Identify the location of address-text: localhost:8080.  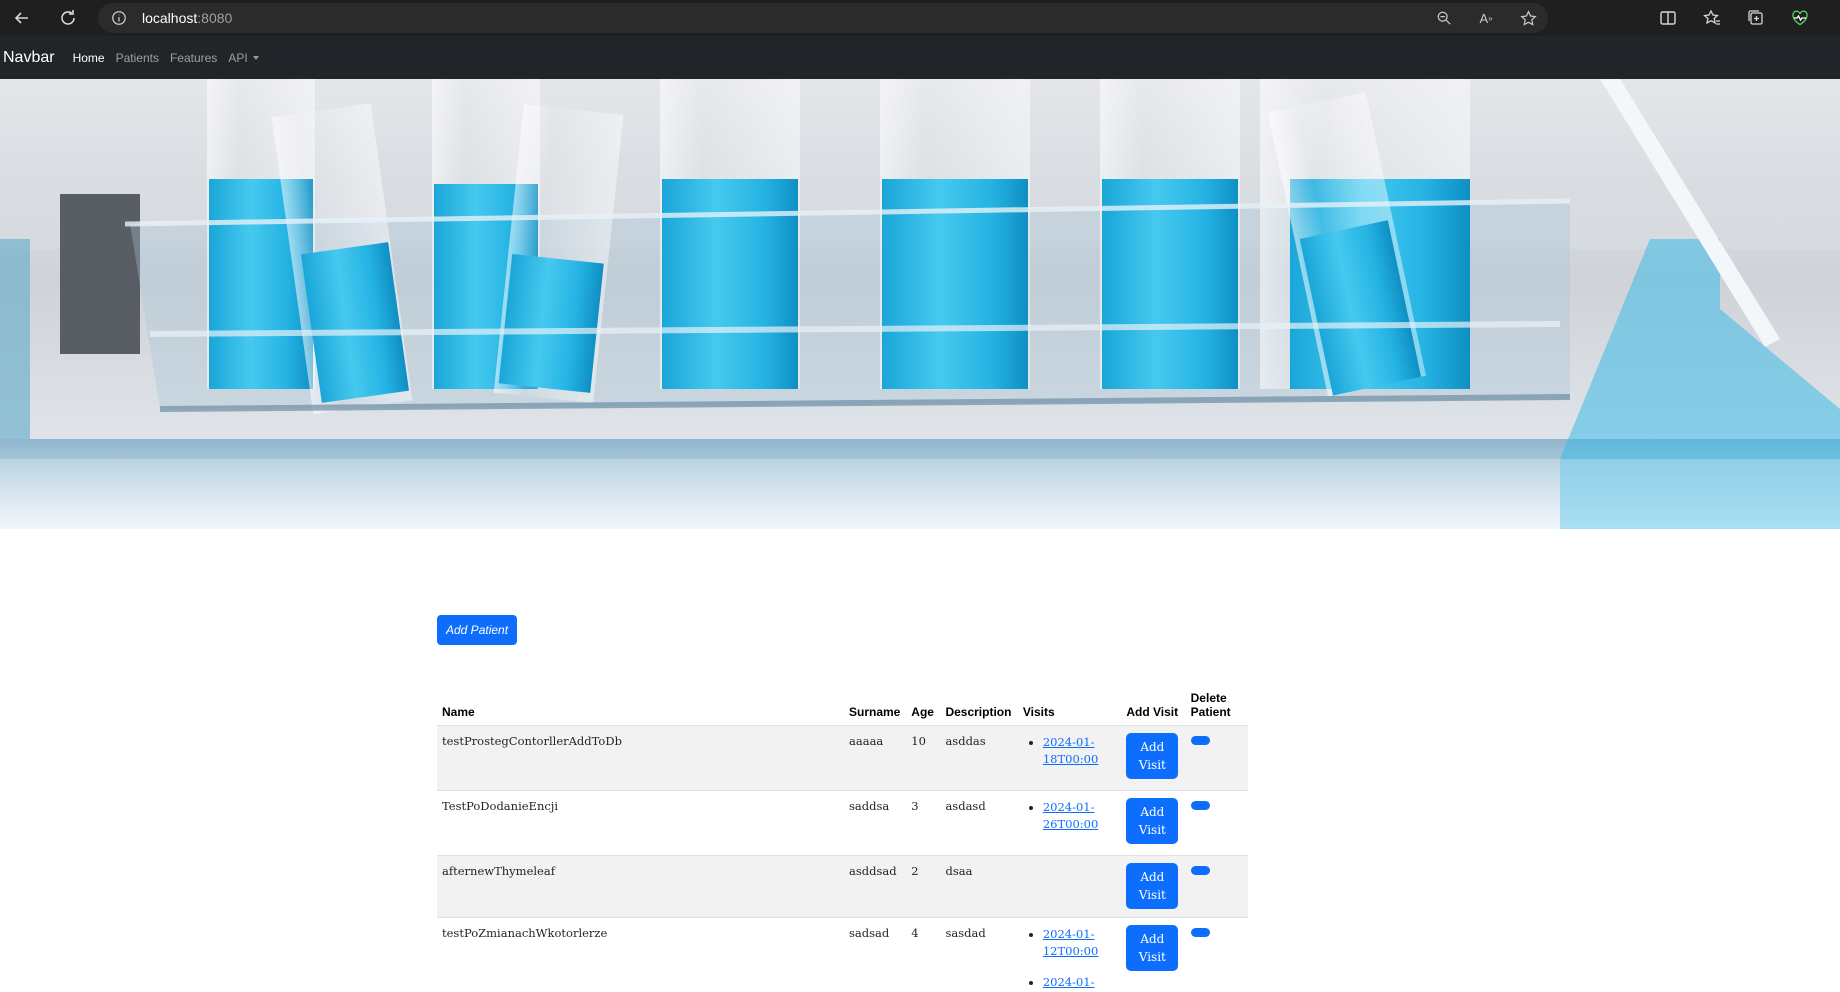
(187, 18).